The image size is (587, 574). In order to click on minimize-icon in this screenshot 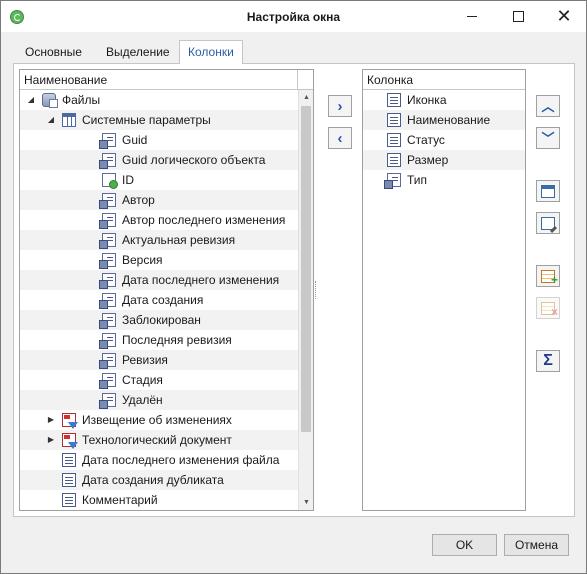, I will do `click(472, 16)`.